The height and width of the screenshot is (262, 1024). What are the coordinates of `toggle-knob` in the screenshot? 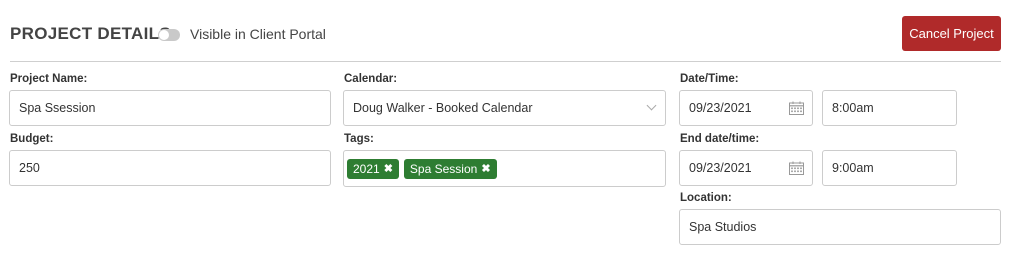 It's located at (164, 35).